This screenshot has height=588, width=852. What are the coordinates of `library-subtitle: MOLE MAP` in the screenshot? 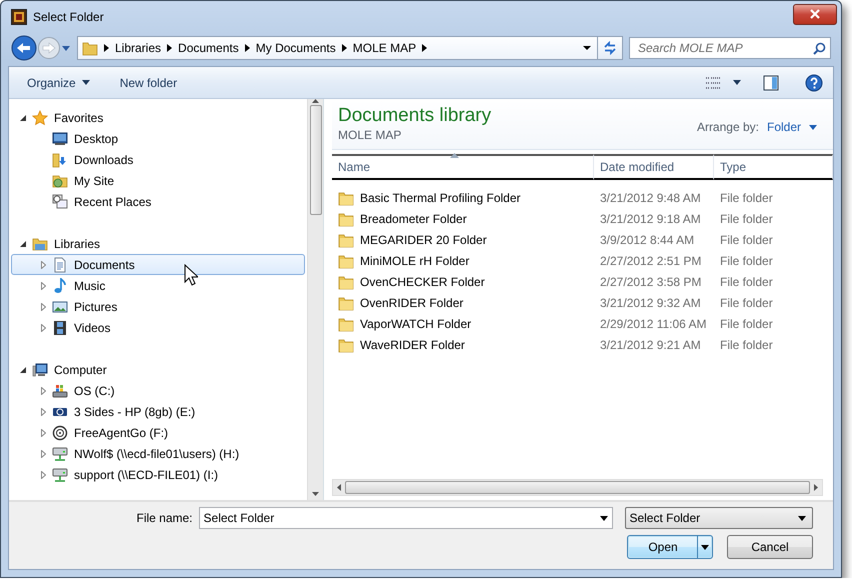 It's located at (370, 135).